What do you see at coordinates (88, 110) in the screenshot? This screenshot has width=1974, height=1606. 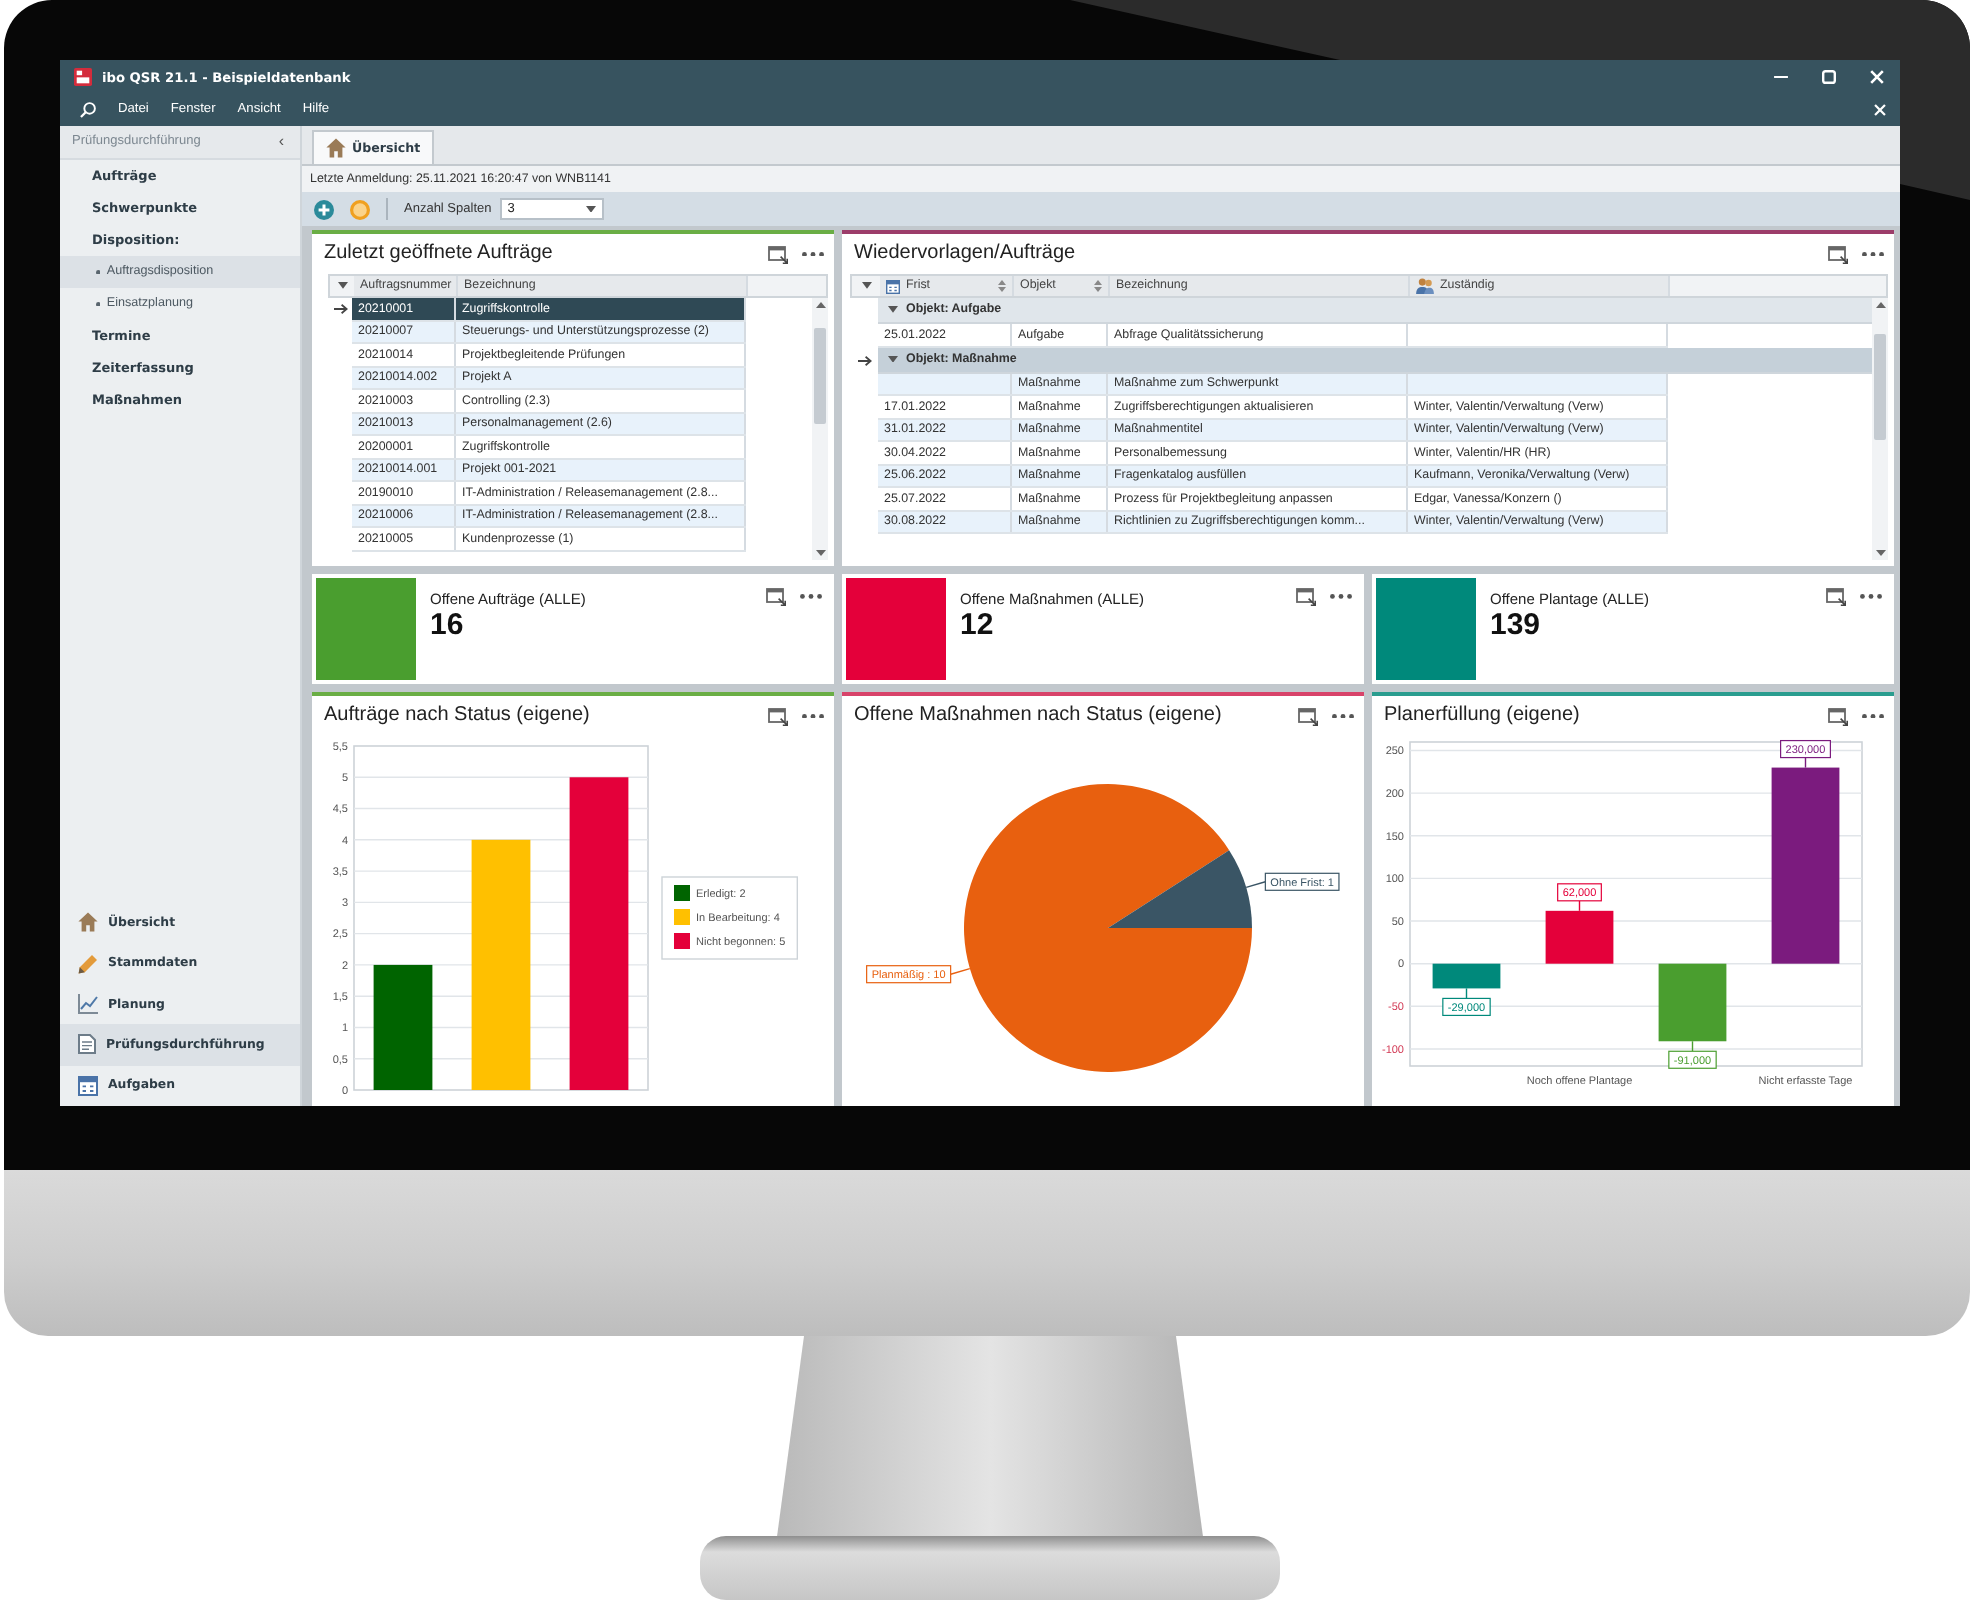 I see `search-icon` at bounding box center [88, 110].